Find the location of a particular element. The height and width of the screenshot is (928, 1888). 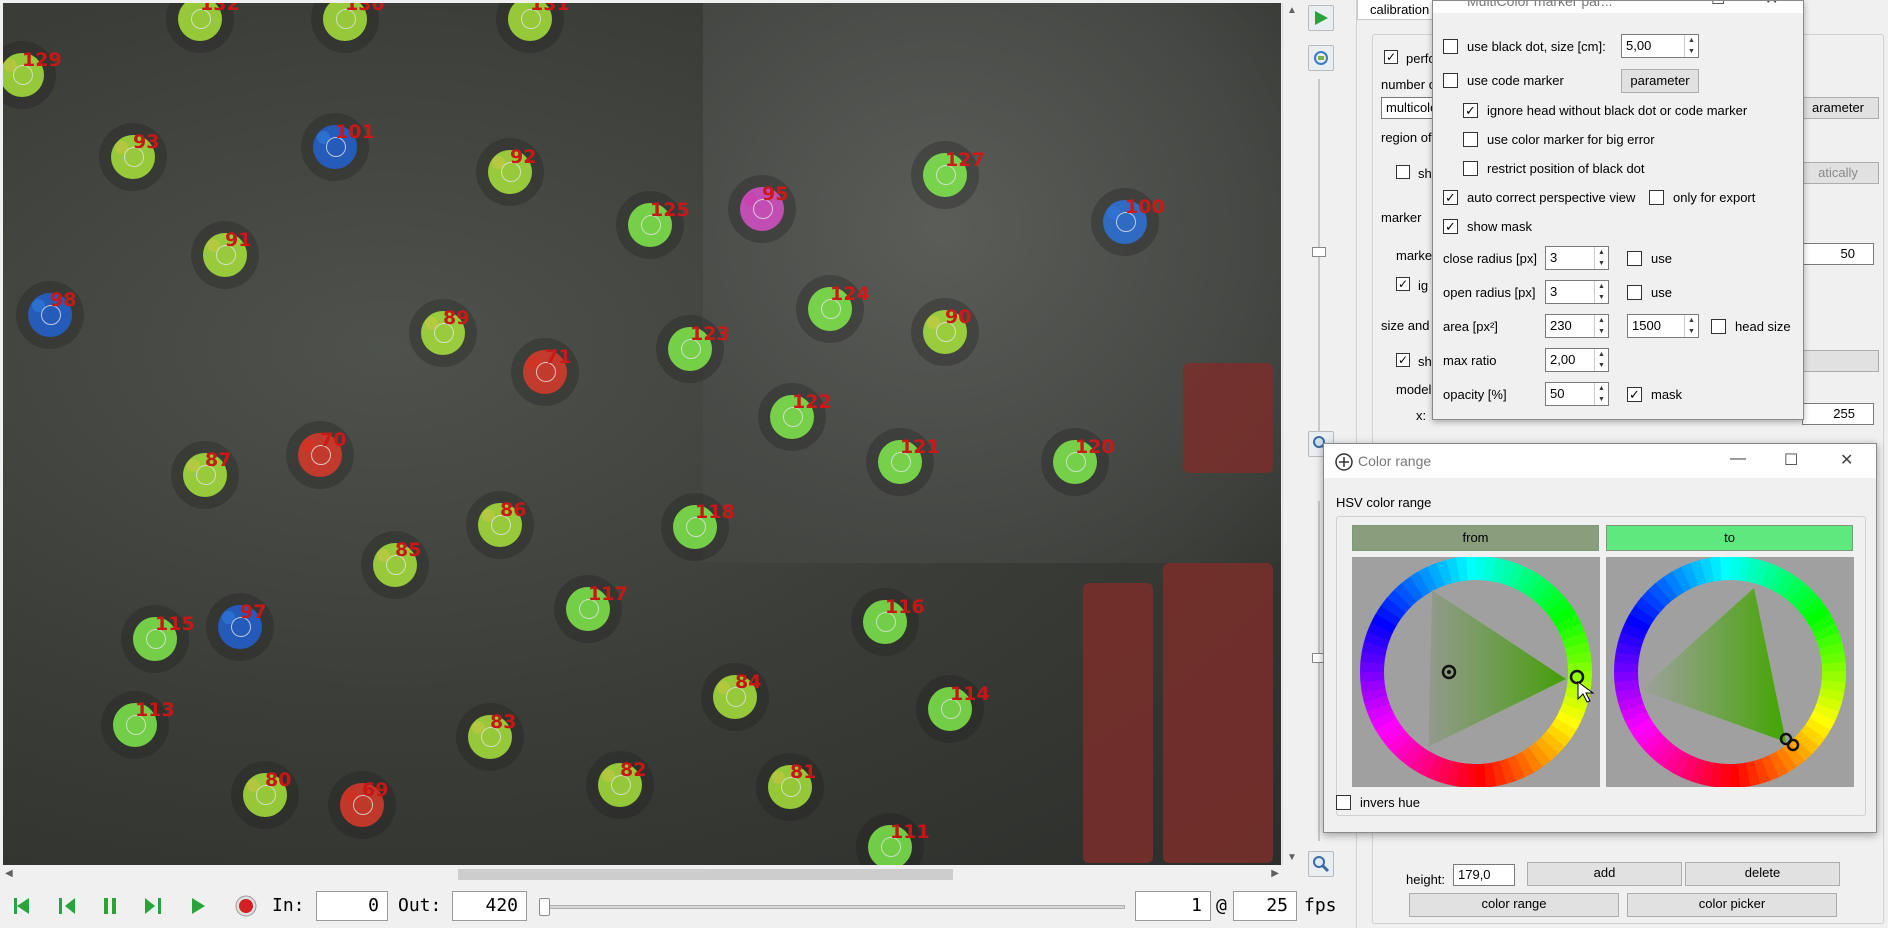

head-marker: 114 is located at coordinates (959, 707).